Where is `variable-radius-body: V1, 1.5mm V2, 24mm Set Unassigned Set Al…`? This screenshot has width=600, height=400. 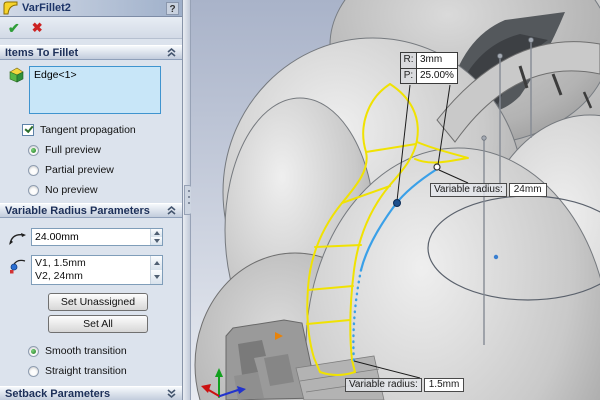
variable-radius-body: V1, 1.5mm V2, 24mm Set Unassigned Set Al… is located at coordinates (91, 297).